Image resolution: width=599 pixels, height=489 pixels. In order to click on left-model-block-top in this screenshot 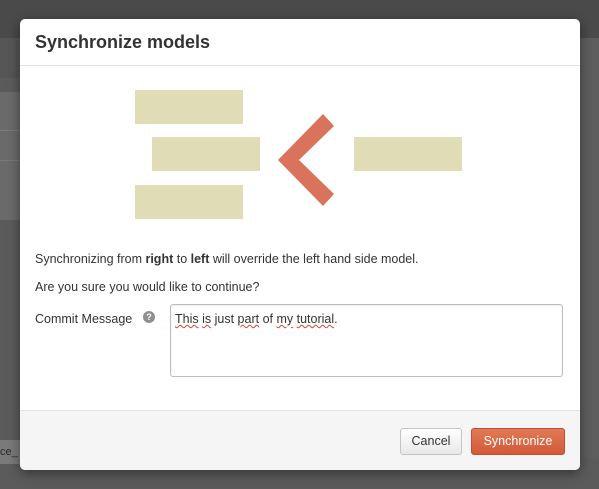, I will do `click(189, 107)`.